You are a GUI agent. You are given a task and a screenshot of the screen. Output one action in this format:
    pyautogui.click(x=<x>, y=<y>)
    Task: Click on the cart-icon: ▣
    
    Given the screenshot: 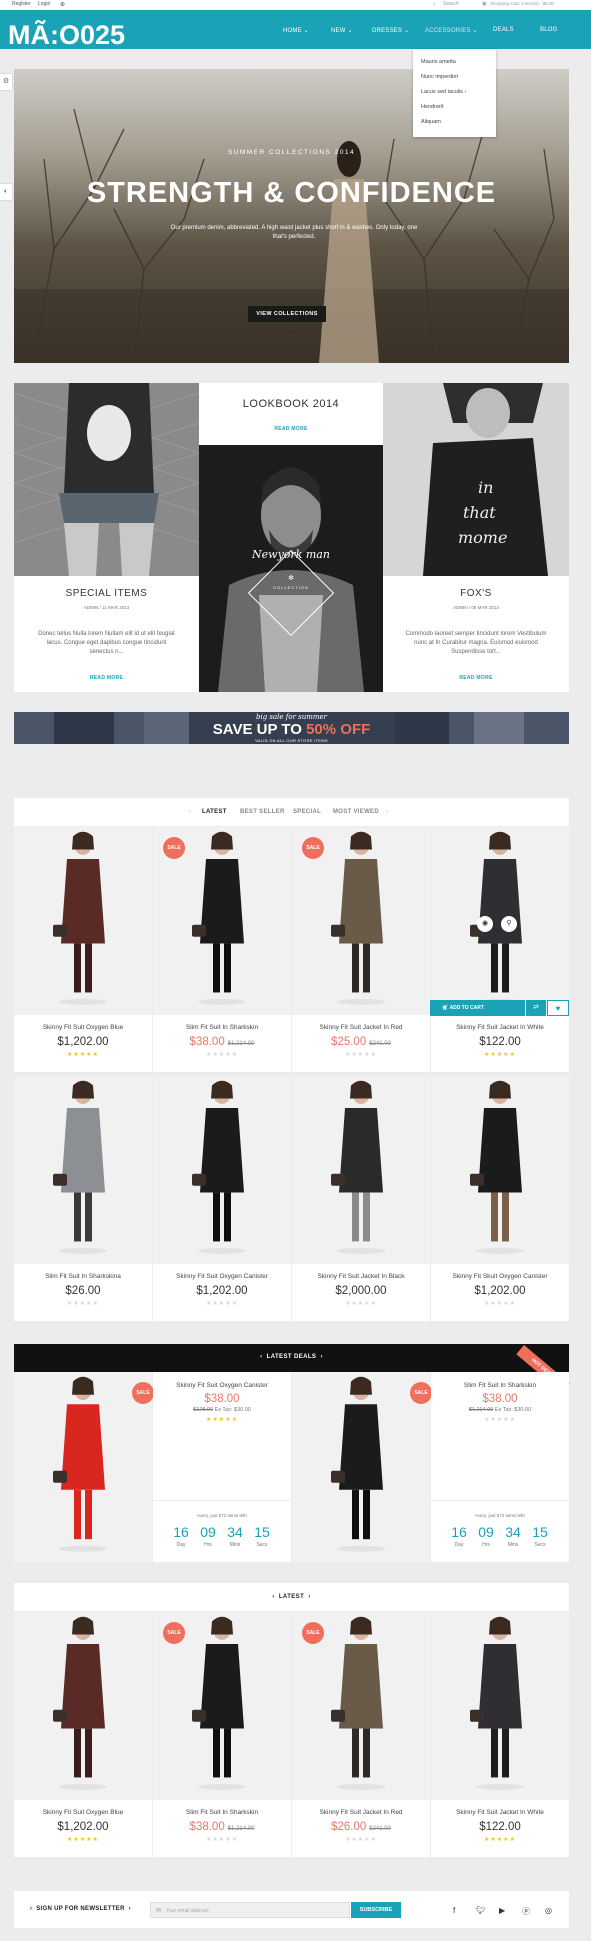 What is the action you would take?
    pyautogui.click(x=484, y=4)
    